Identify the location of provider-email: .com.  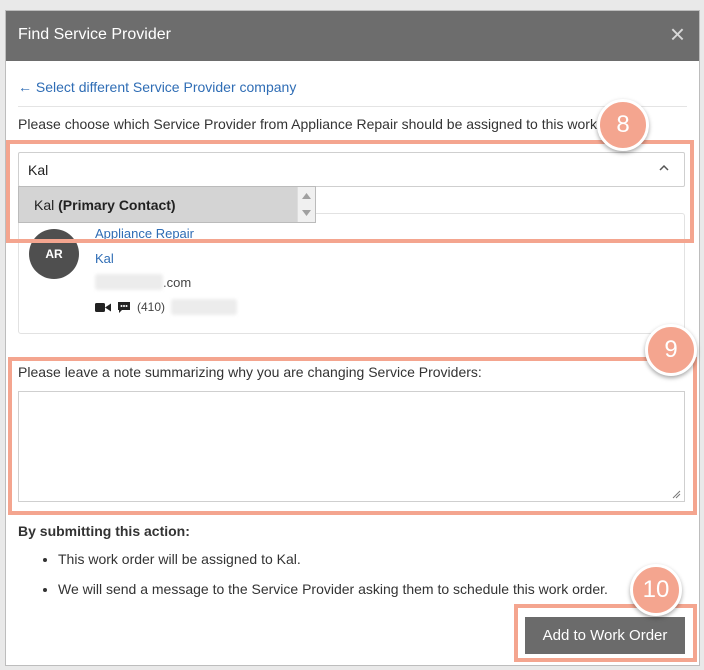
(143, 282).